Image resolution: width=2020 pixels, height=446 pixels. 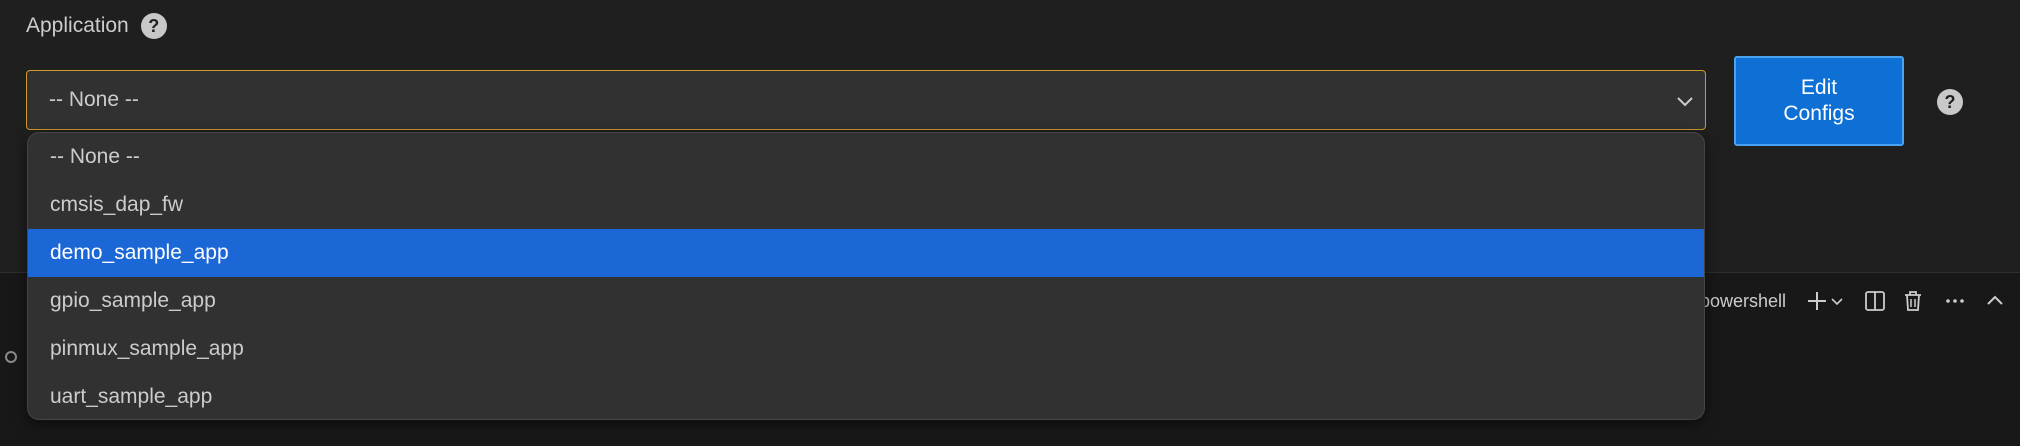 I want to click on dropdown-option: pinmux_sample_app, so click(x=866, y=349).